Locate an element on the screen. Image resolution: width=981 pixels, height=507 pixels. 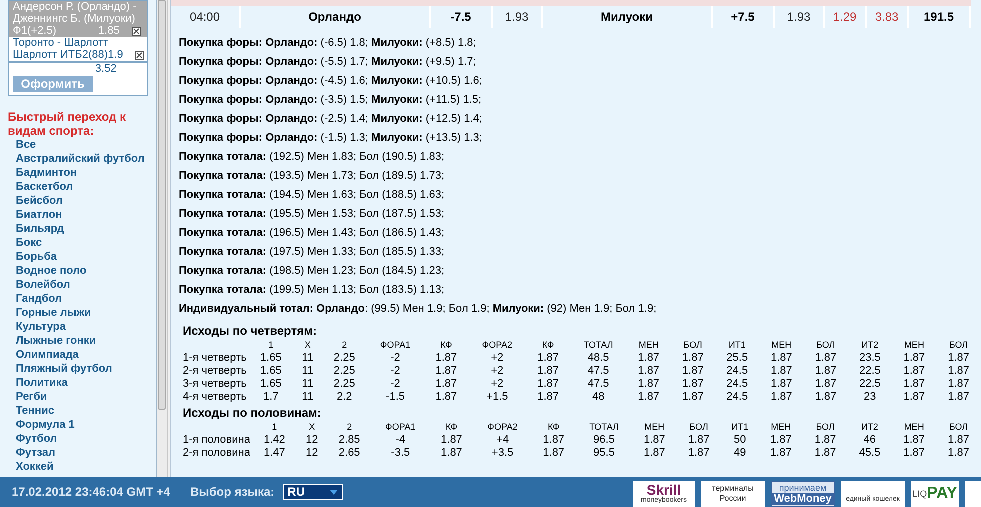
payment-logo: принимаем WebMoney is located at coordinates (803, 494).